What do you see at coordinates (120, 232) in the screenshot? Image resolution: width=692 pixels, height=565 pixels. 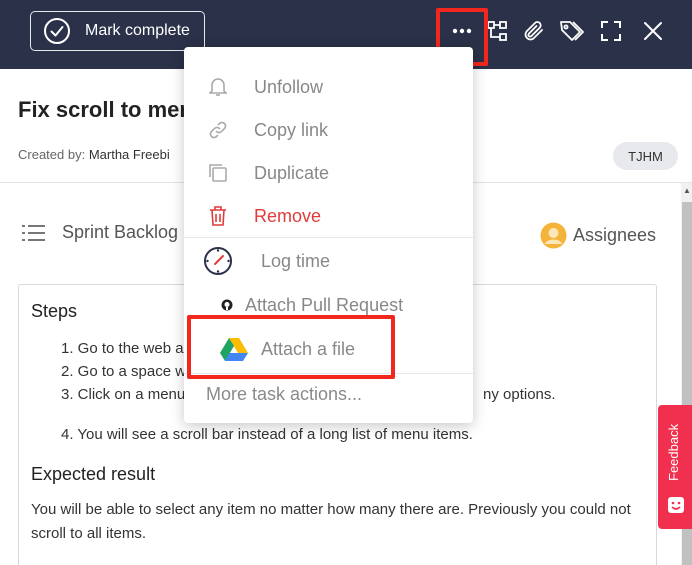 I see `list-name: Sprint Backlog` at bounding box center [120, 232].